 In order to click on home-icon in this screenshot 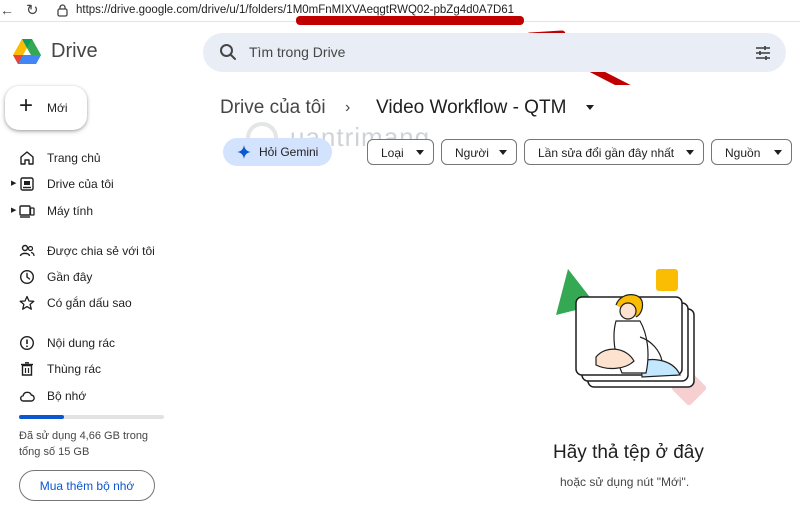, I will do `click(27, 158)`.